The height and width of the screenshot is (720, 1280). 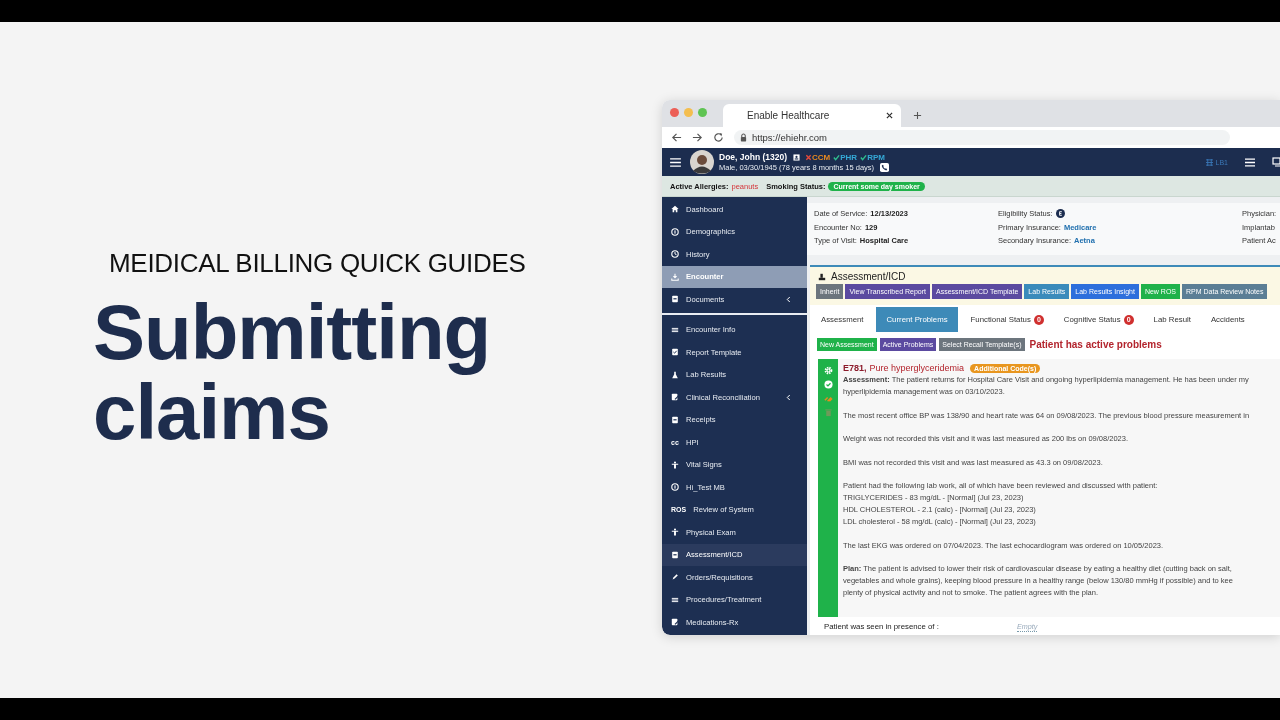 What do you see at coordinates (818, 157) in the screenshot?
I see `program-status: CCM` at bounding box center [818, 157].